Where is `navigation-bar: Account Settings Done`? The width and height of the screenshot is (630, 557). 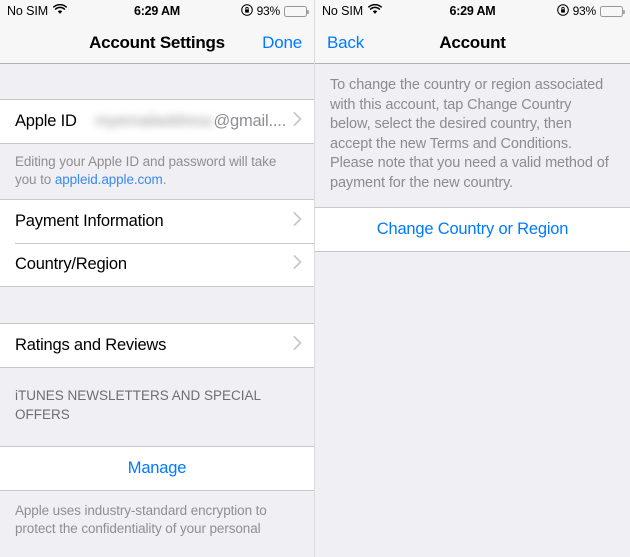 navigation-bar: Account Settings Done is located at coordinates (157, 43).